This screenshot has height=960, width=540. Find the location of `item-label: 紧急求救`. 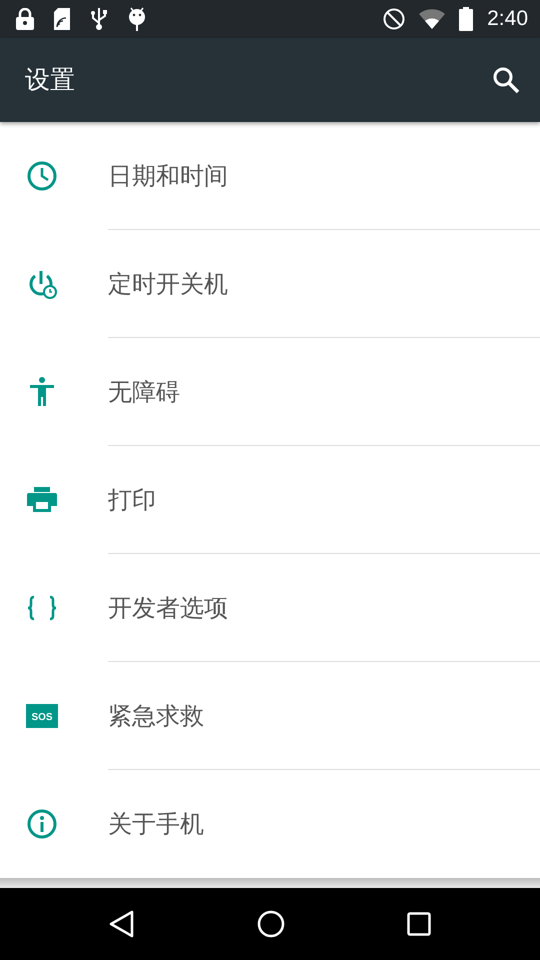

item-label: 紧急求救 is located at coordinates (156, 716).